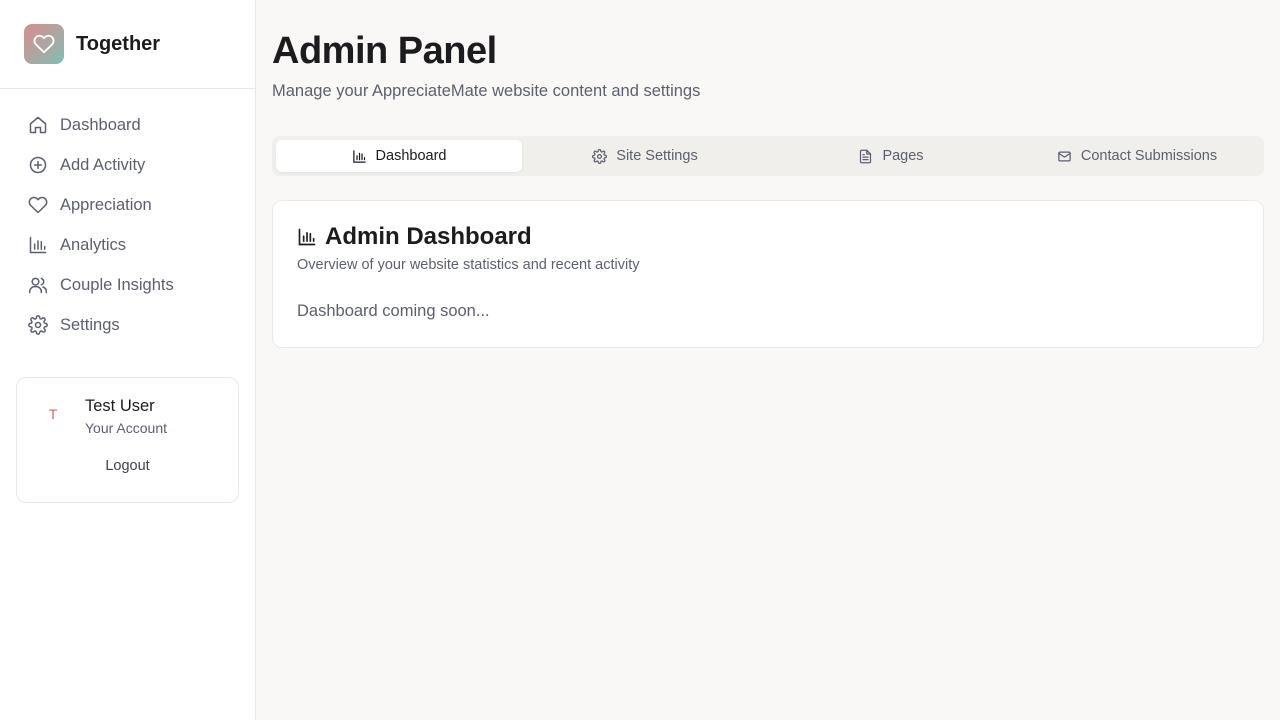  What do you see at coordinates (127, 440) in the screenshot?
I see `user-card: T Test User Your Account Logout` at bounding box center [127, 440].